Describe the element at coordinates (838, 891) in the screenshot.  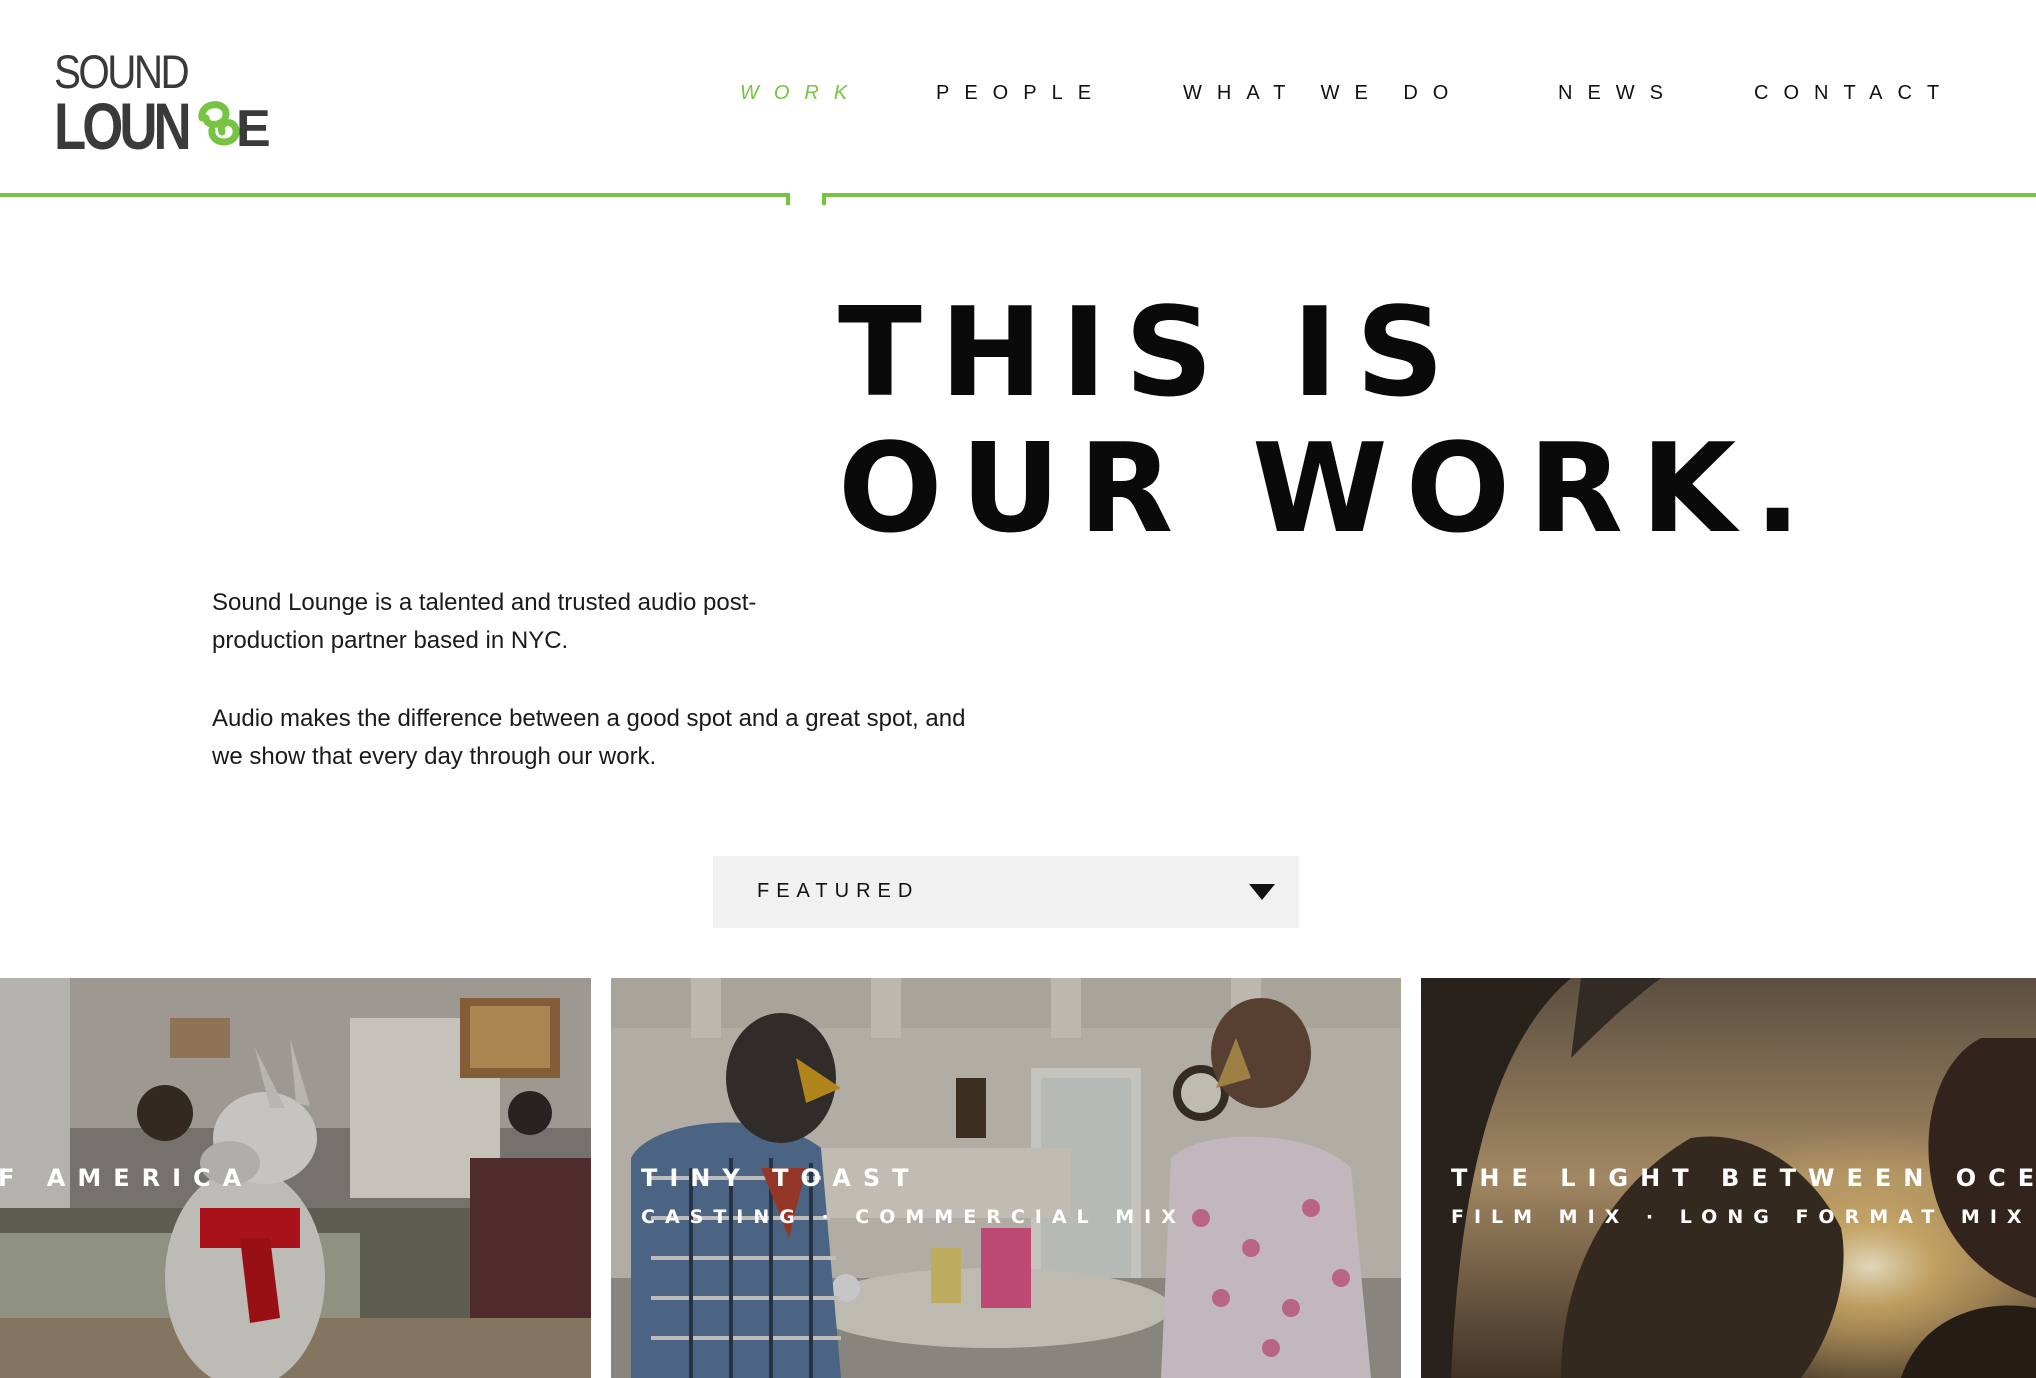
I see `filter-selected-label: FEATURED` at that location.